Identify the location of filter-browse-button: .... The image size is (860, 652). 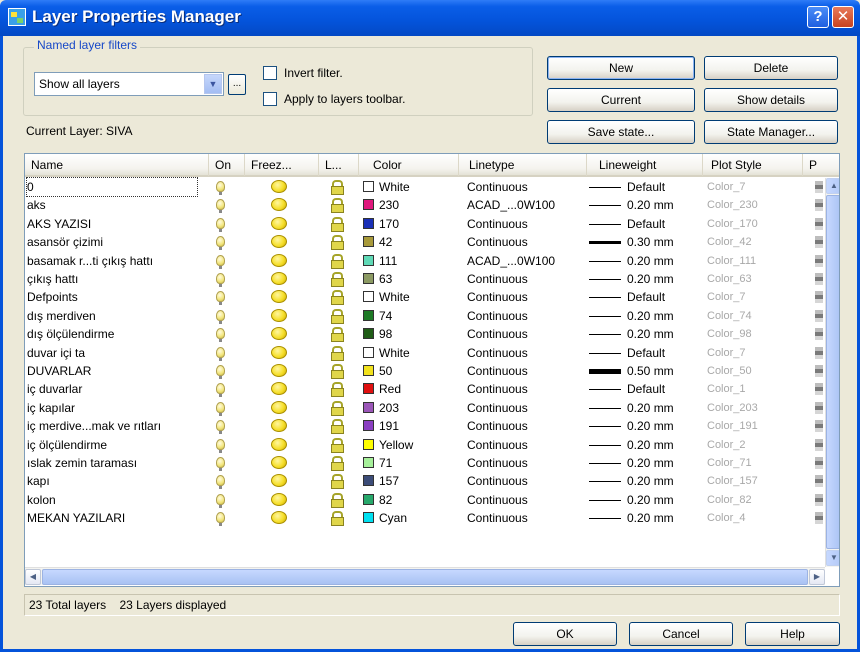
(237, 84).